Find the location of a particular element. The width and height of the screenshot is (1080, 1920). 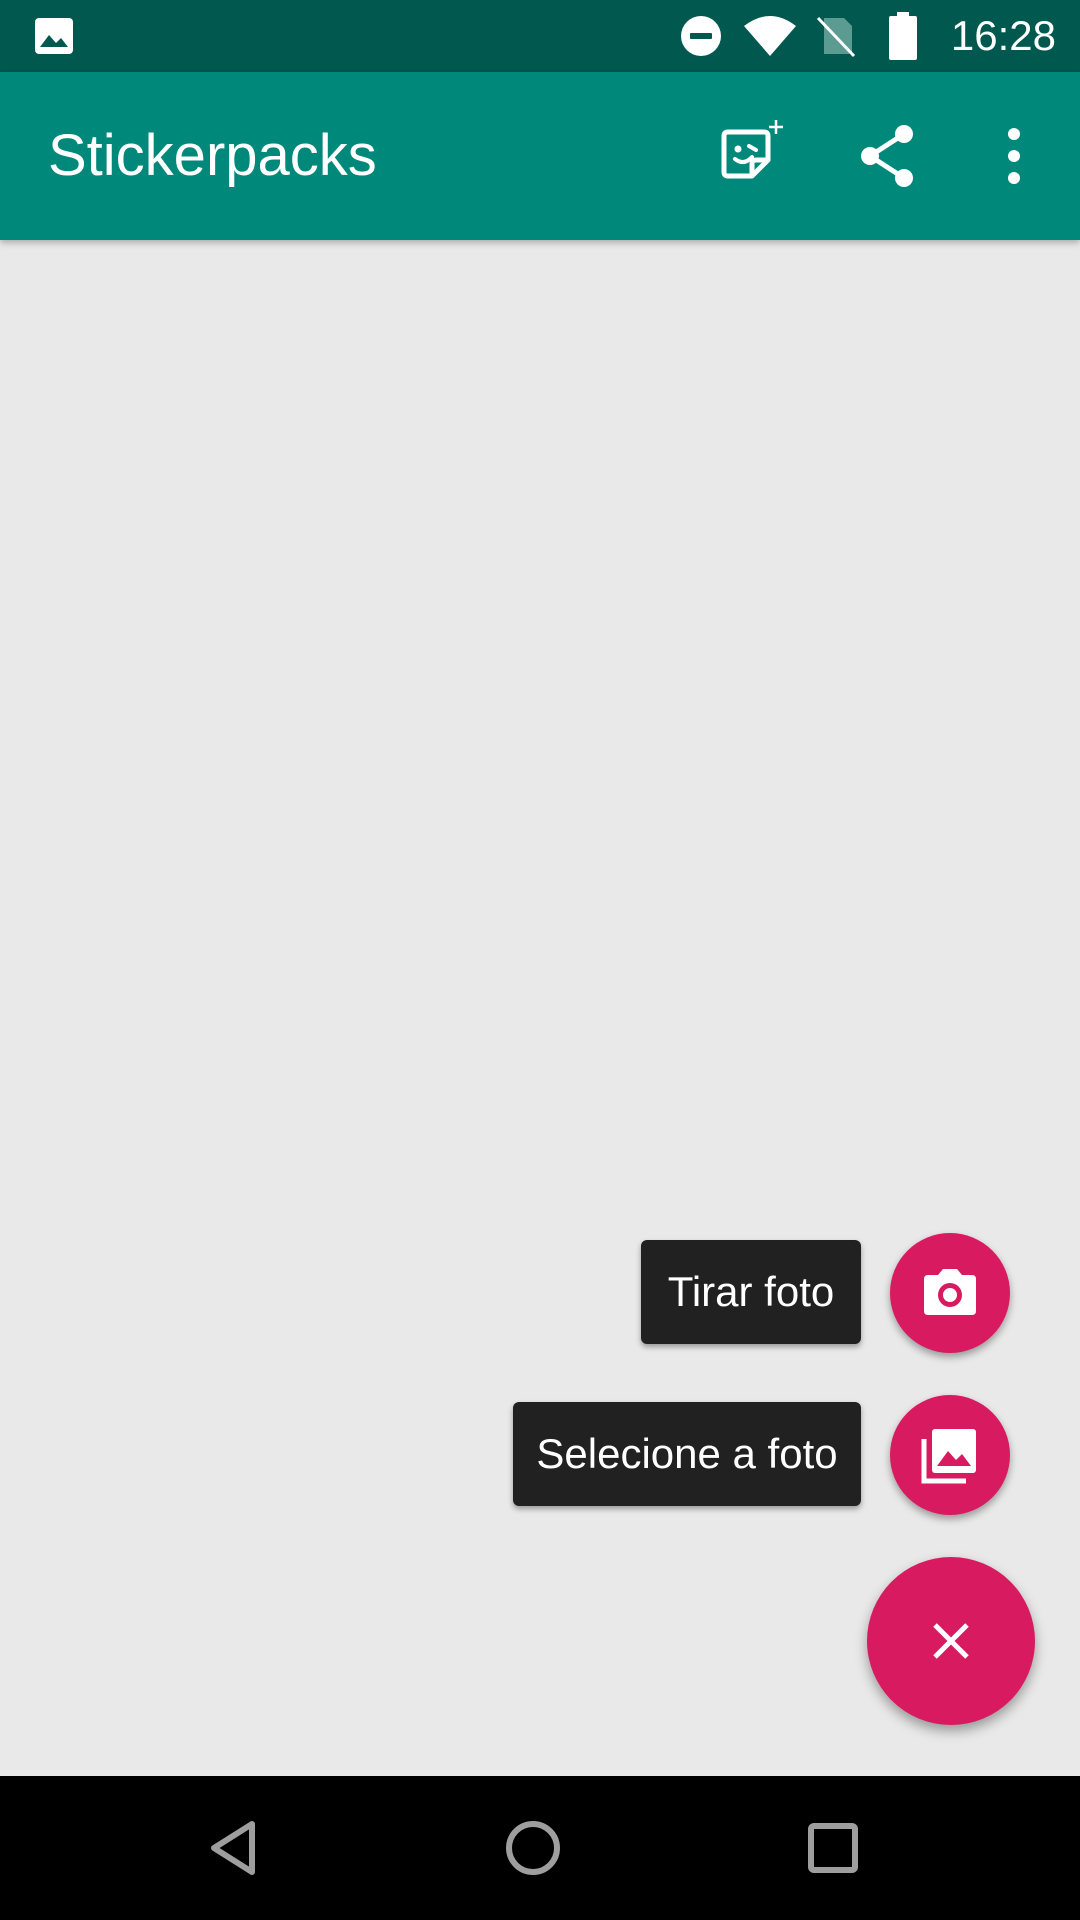

page-title: Stickerpacks is located at coordinates (212, 155).